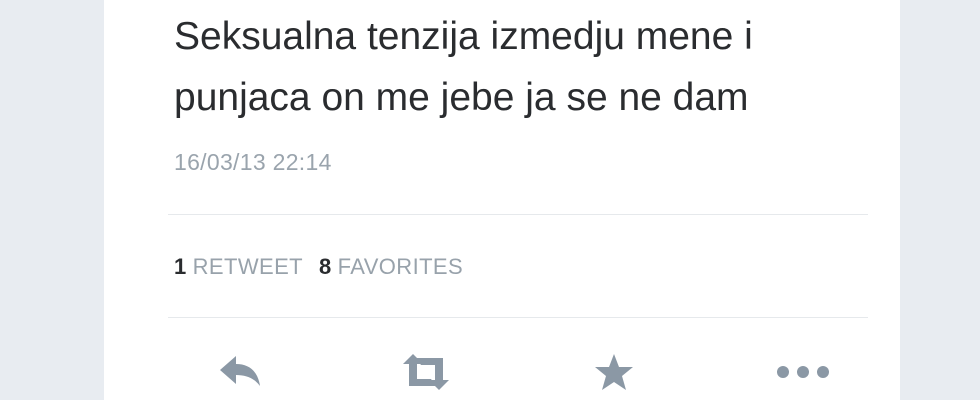 This screenshot has width=980, height=400. I want to click on favorite-count: 8 FAVORITES, so click(391, 267).